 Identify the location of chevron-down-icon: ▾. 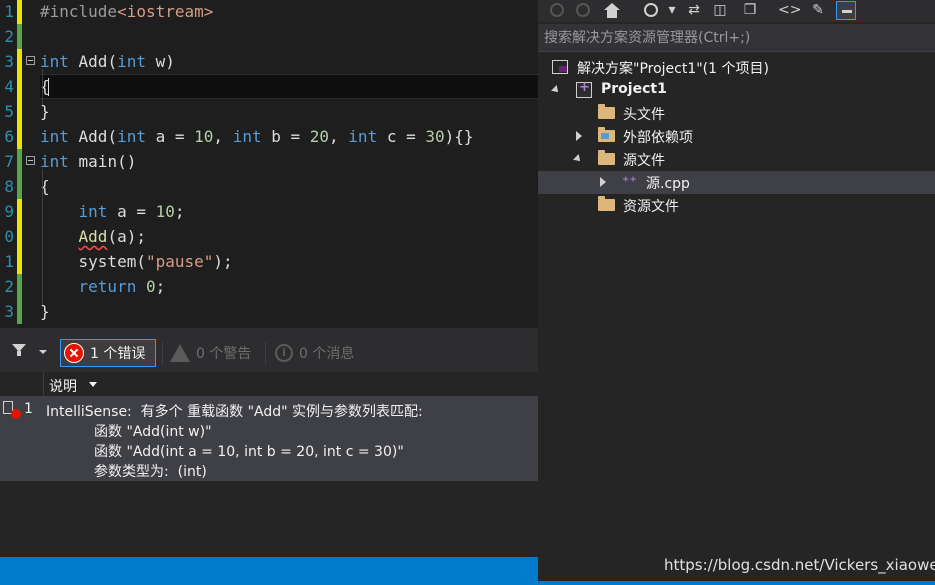
(672, 10).